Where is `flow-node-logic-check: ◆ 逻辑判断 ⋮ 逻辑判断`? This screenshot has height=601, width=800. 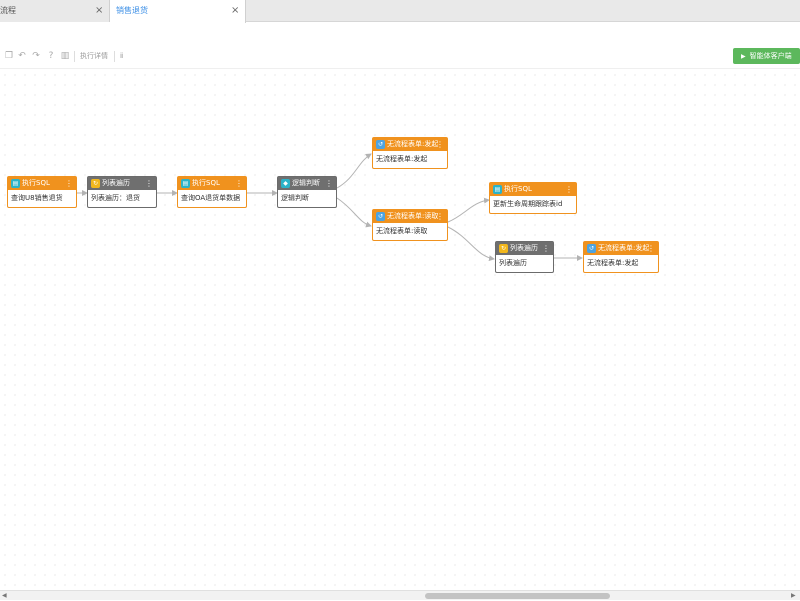 flow-node-logic-check: ◆ 逻辑判断 ⋮ 逻辑判断 is located at coordinates (307, 192).